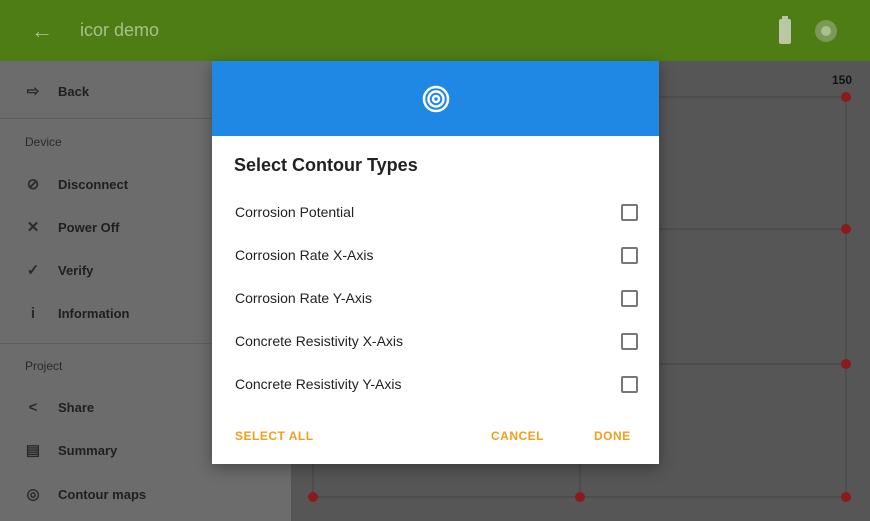  What do you see at coordinates (274, 436) in the screenshot?
I see `select-all-button: SELECT ALL` at bounding box center [274, 436].